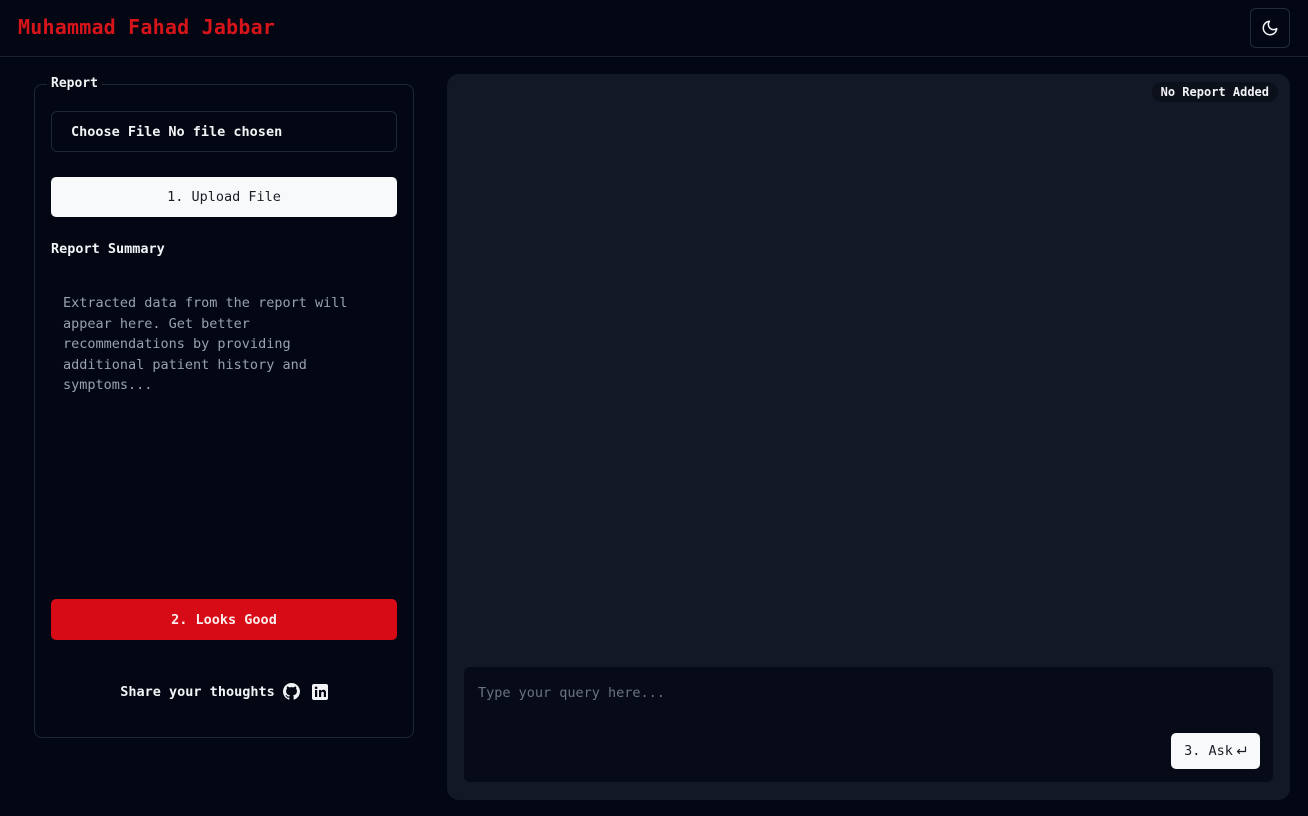  Describe the element at coordinates (1214, 92) in the screenshot. I see `report-status-badge: No Report Added` at that location.